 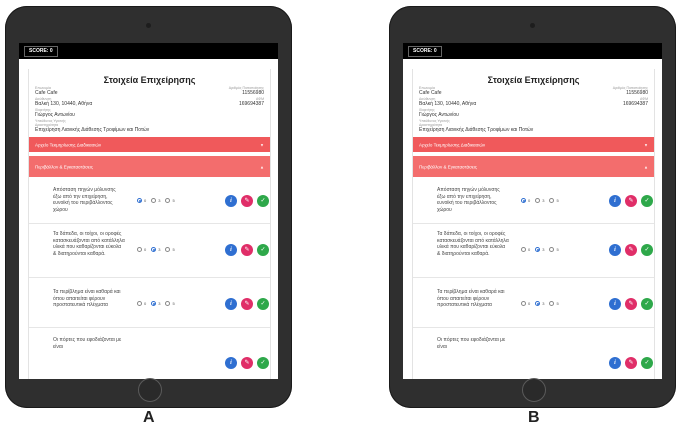 What do you see at coordinates (46, 93) in the screenshot?
I see `business-name: Cafe Cafe` at bounding box center [46, 93].